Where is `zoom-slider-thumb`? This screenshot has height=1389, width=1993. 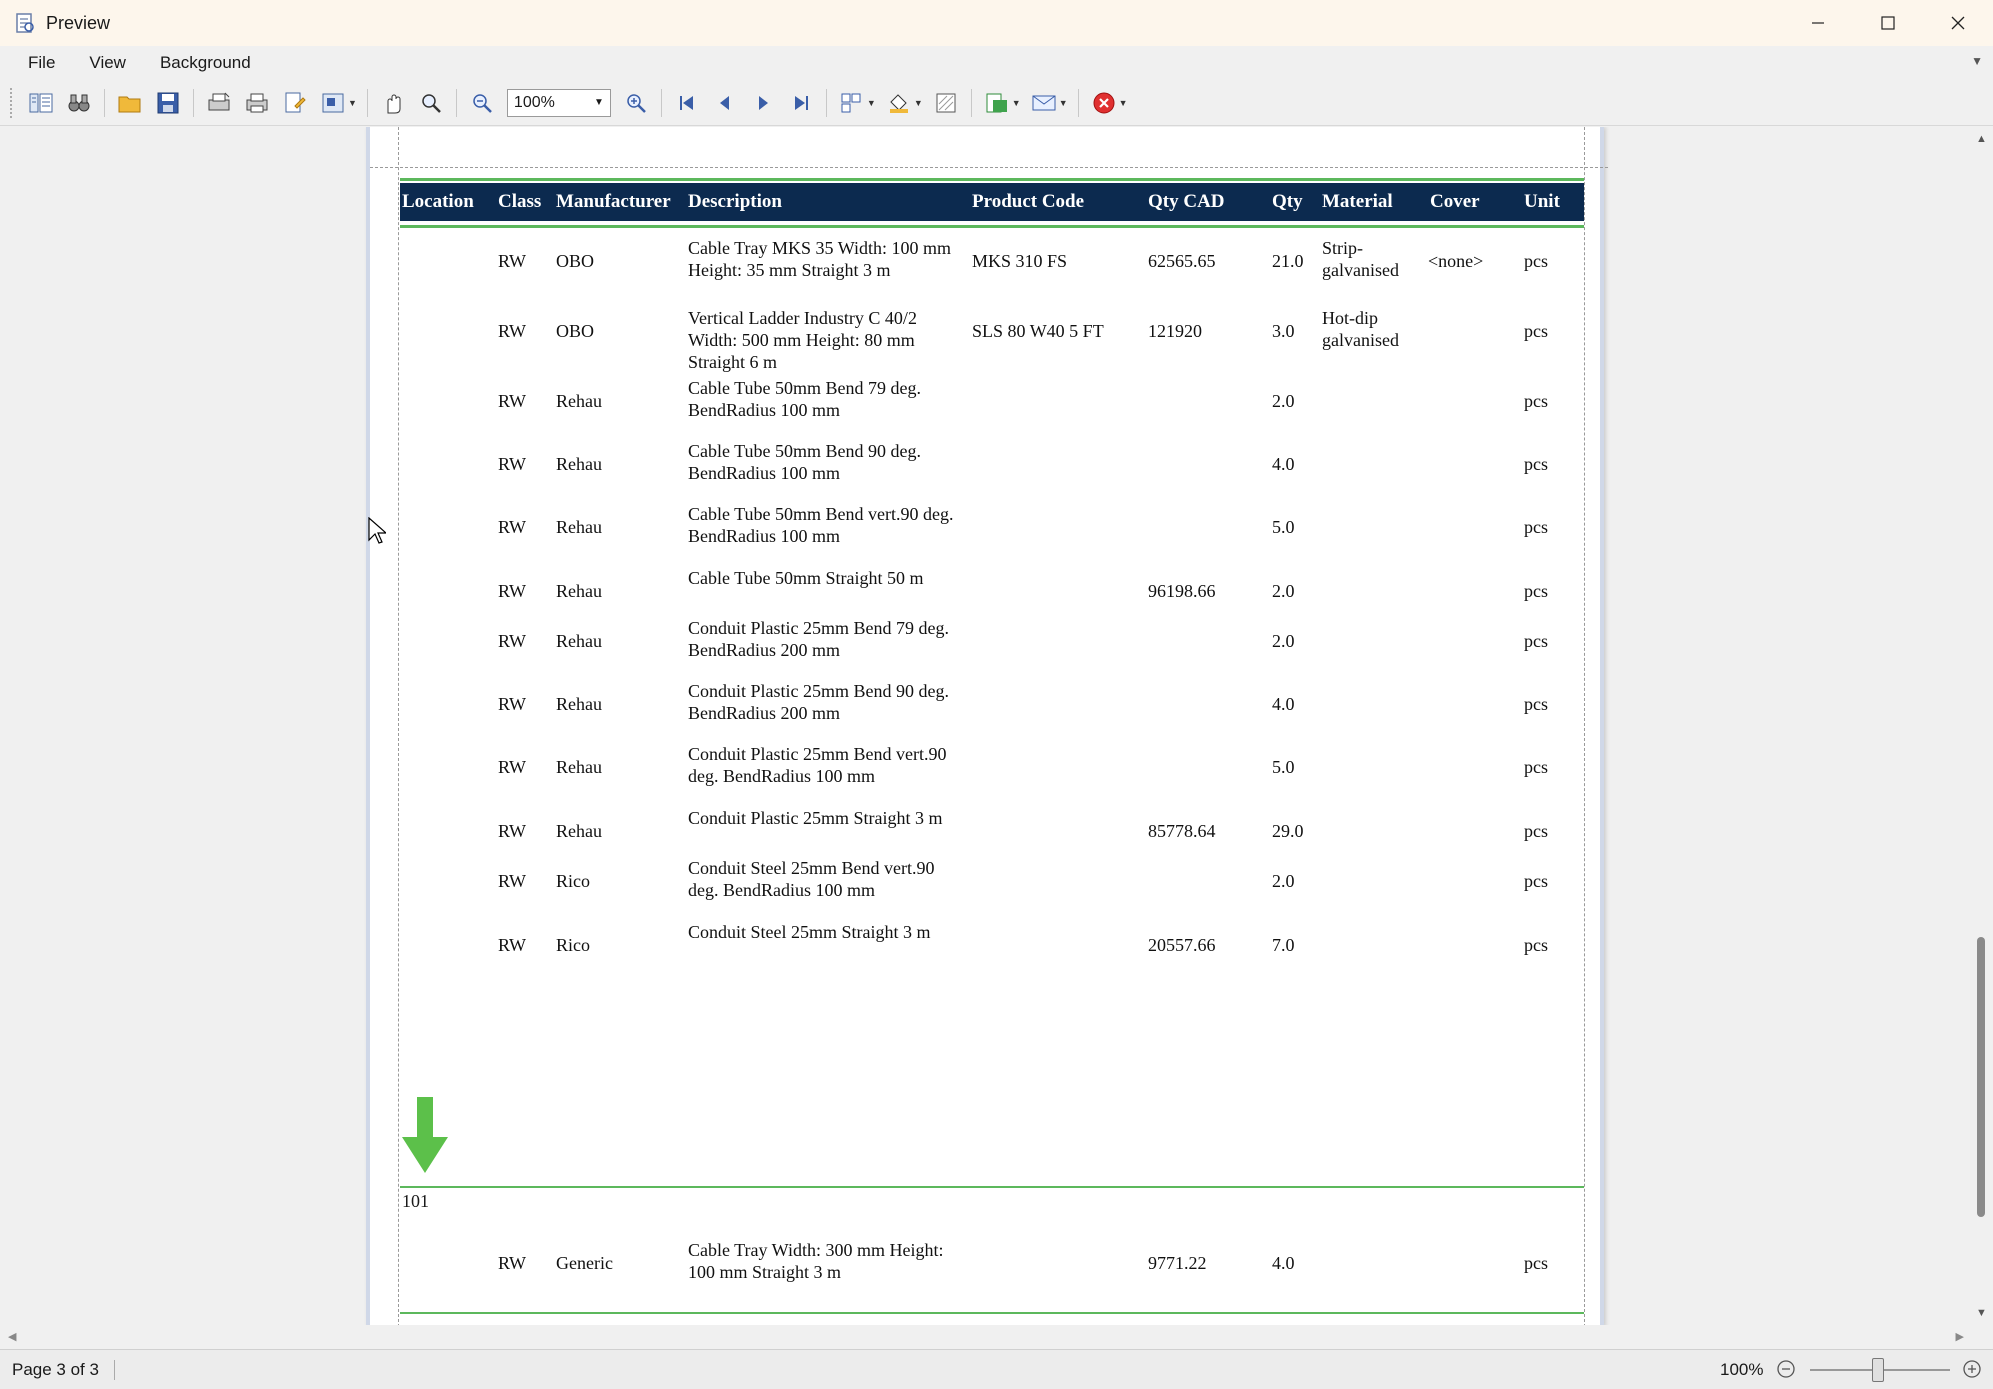 zoom-slider-thumb is located at coordinates (1878, 1370).